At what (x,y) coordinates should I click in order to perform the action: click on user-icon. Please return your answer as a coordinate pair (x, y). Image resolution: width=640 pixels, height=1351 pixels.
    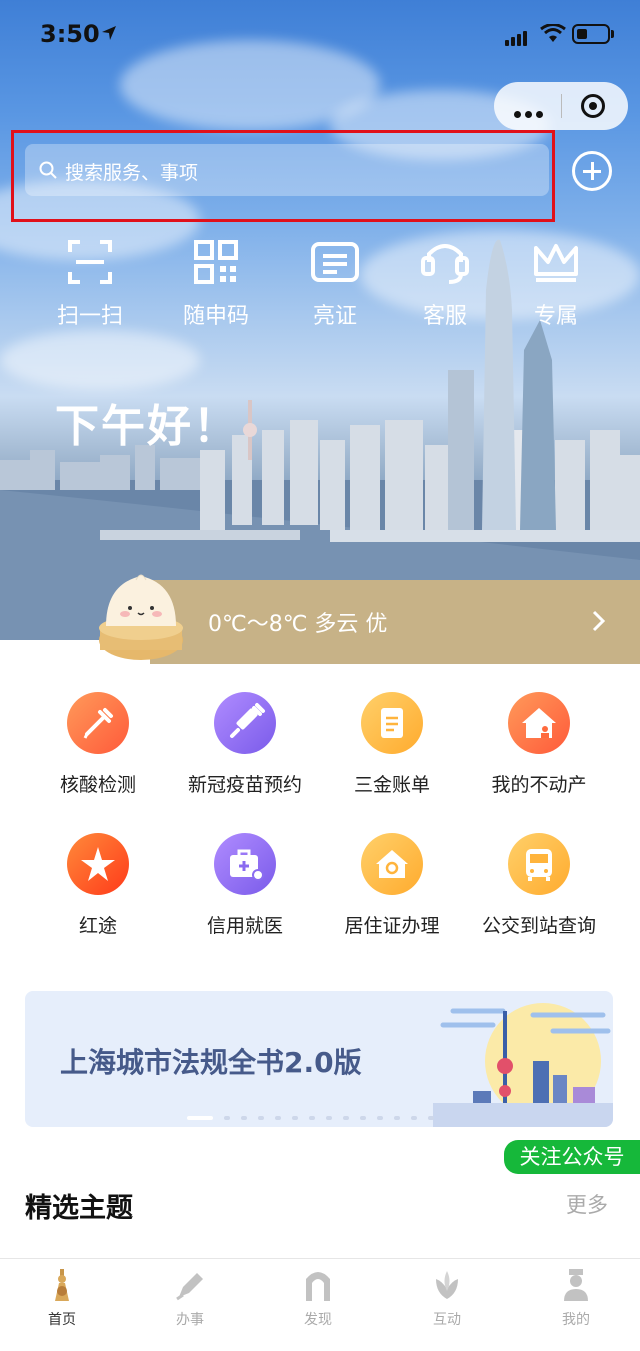
    Looking at the image, I should click on (576, 1285).